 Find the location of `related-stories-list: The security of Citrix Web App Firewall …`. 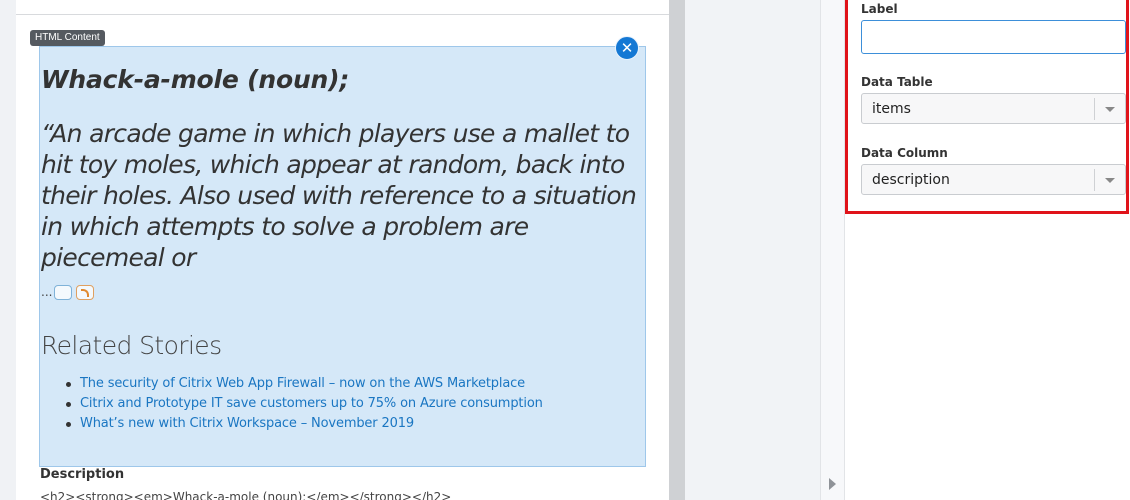

related-stories-list: The security of Citrix Web App Firewall … is located at coordinates (304, 404).